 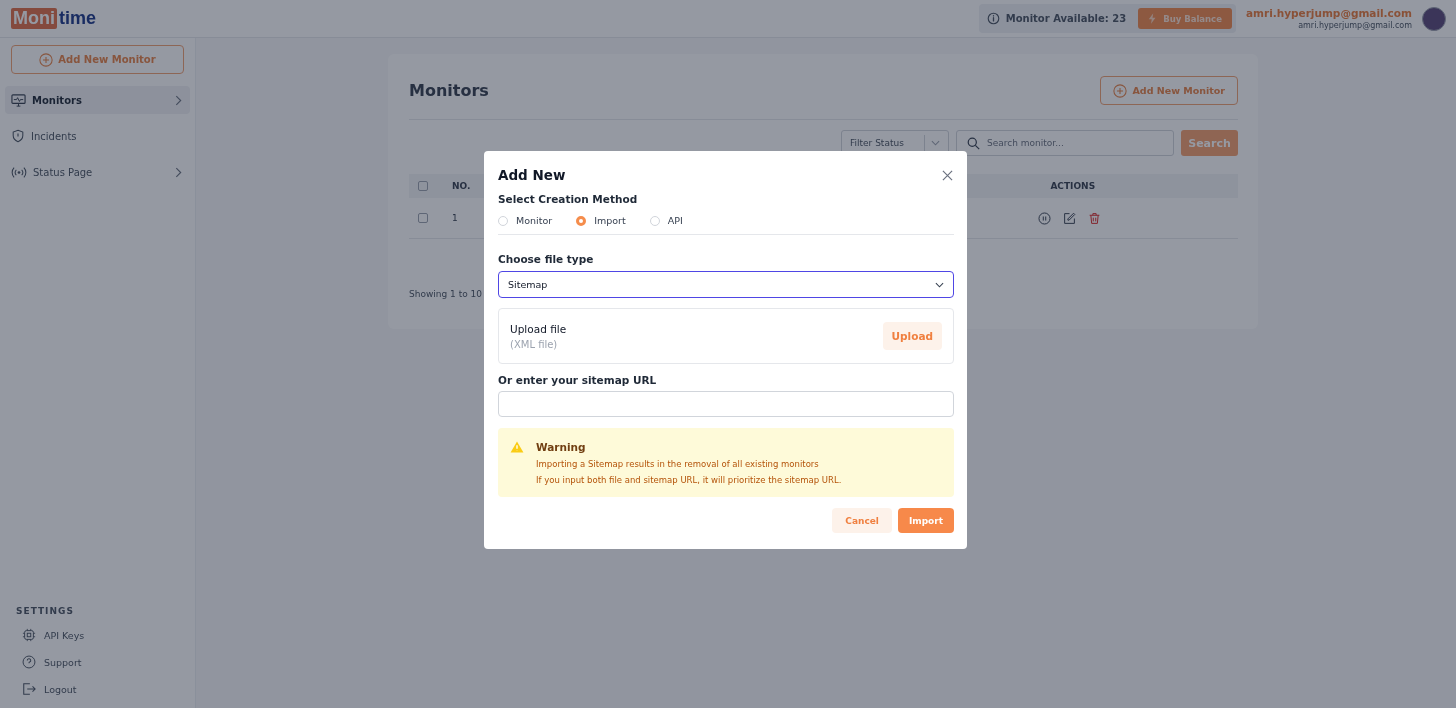 What do you see at coordinates (862, 520) in the screenshot?
I see `cancel-button: Cancel` at bounding box center [862, 520].